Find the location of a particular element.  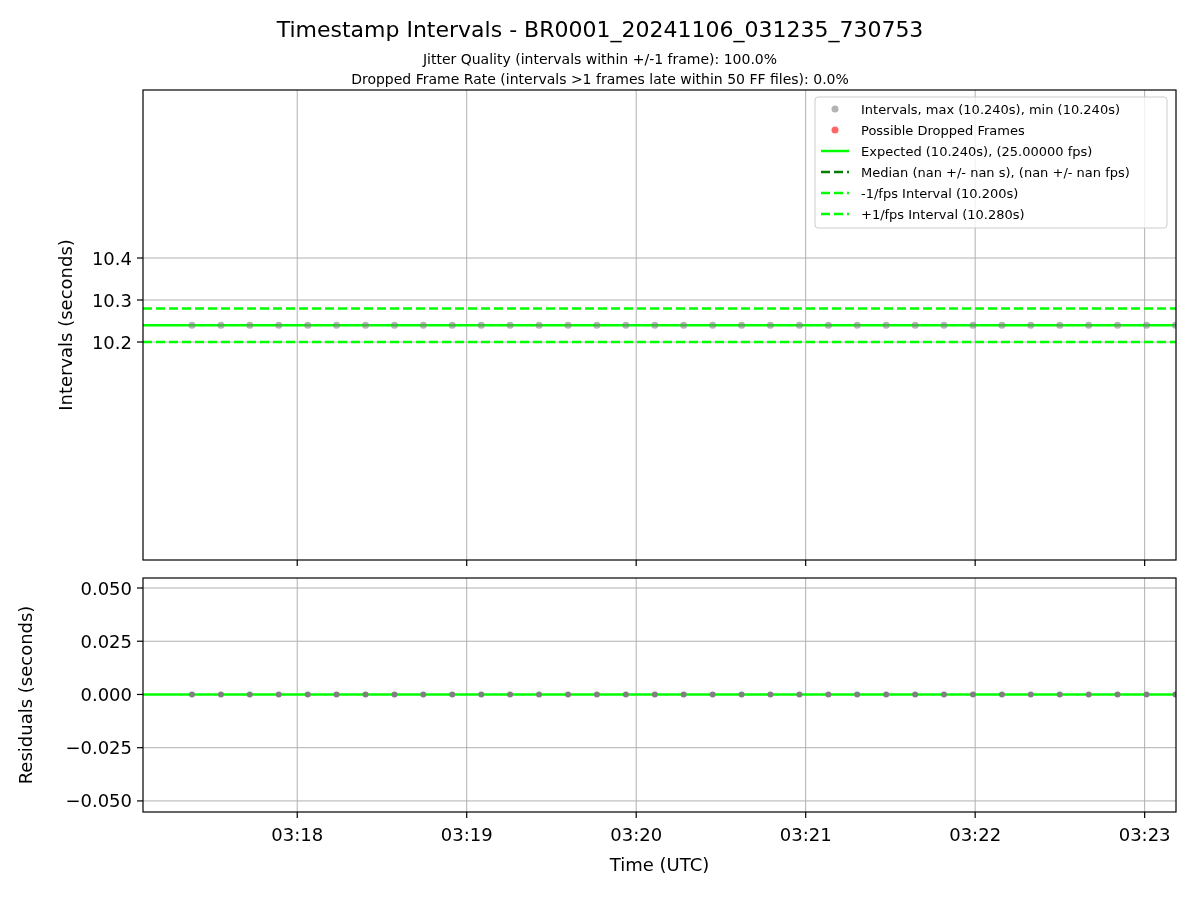

tick-label: −0.050 is located at coordinates (98, 801).